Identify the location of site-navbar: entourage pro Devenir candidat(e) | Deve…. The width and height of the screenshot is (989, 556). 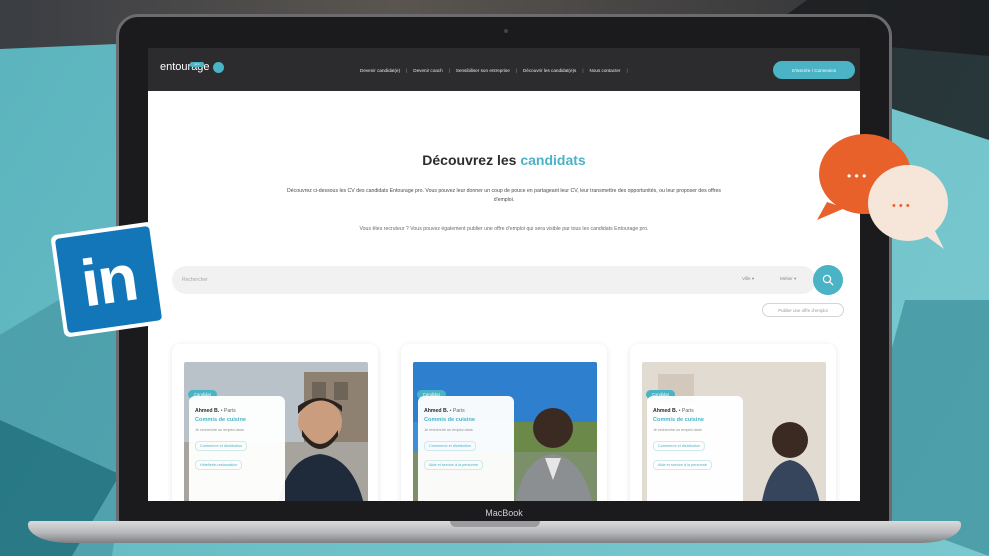
(504, 69).